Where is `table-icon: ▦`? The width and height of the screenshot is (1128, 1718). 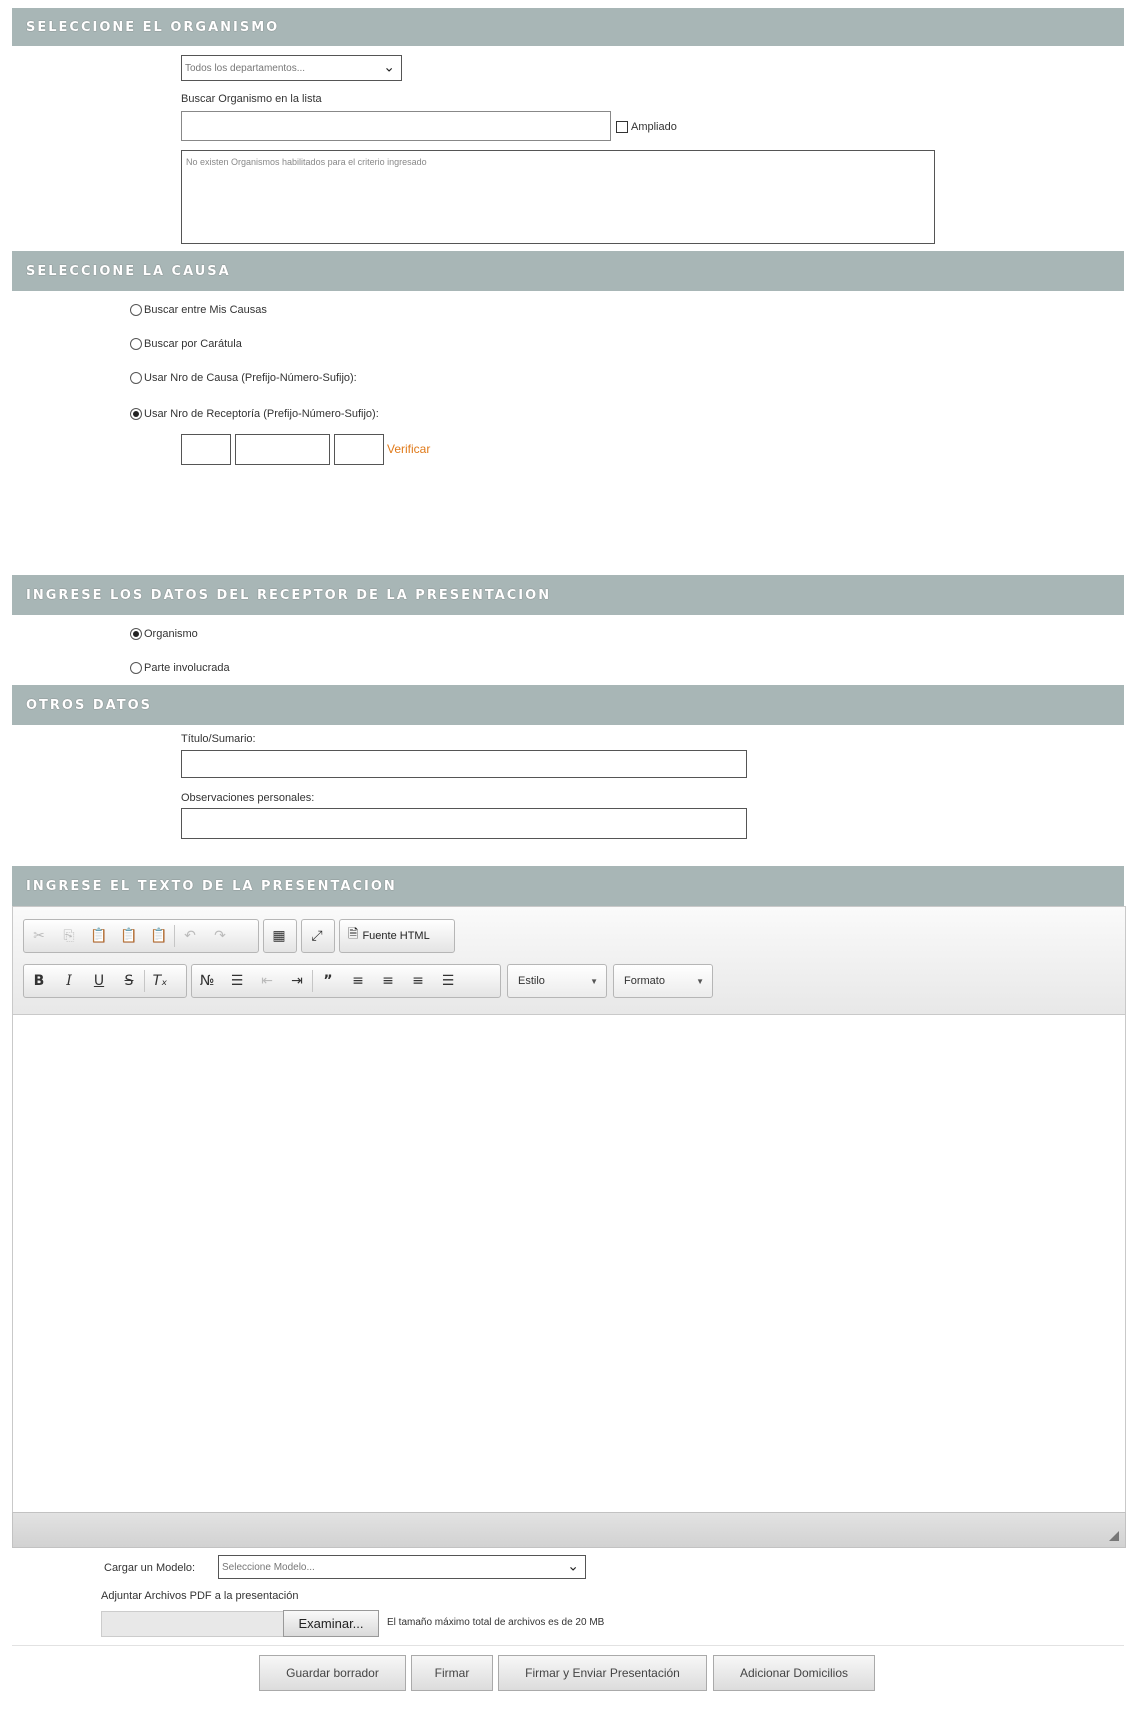
table-icon: ▦ is located at coordinates (279, 936).